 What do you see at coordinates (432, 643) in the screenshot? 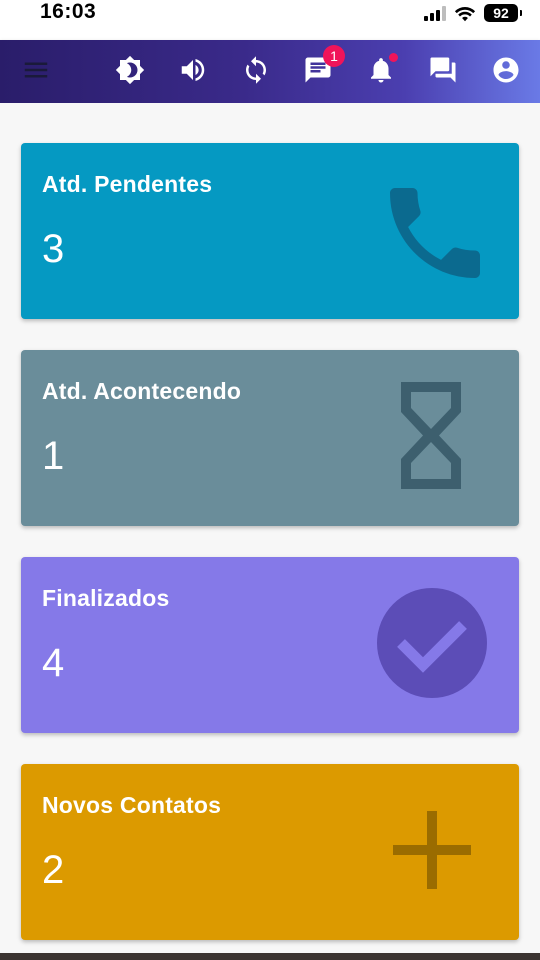
I see `check-circle-icon` at bounding box center [432, 643].